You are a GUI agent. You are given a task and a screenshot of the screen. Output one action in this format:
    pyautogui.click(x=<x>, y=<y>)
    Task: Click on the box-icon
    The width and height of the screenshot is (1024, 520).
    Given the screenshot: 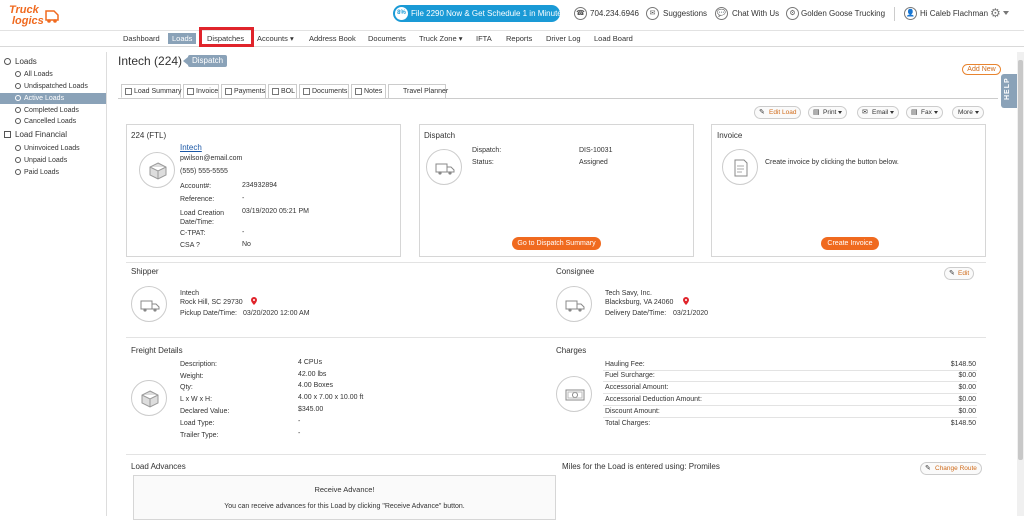 What is the action you would take?
    pyautogui.click(x=157, y=170)
    